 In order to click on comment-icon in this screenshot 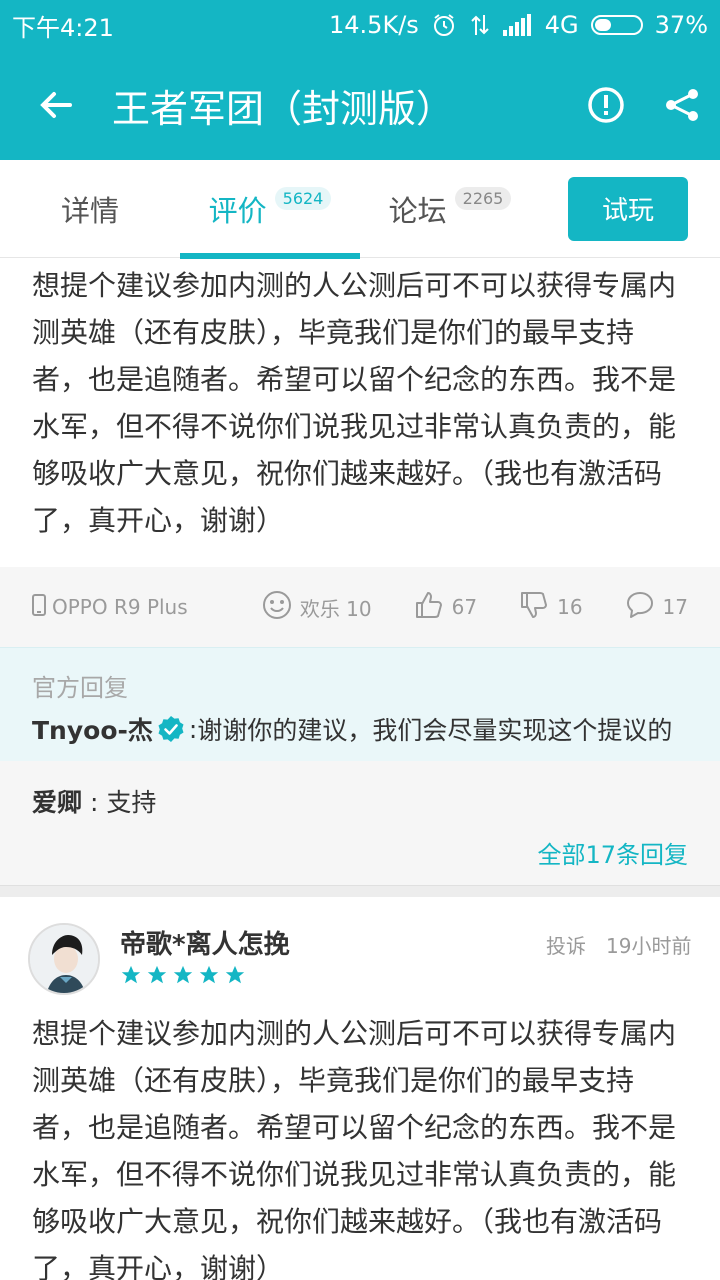, I will do `click(640, 607)`.